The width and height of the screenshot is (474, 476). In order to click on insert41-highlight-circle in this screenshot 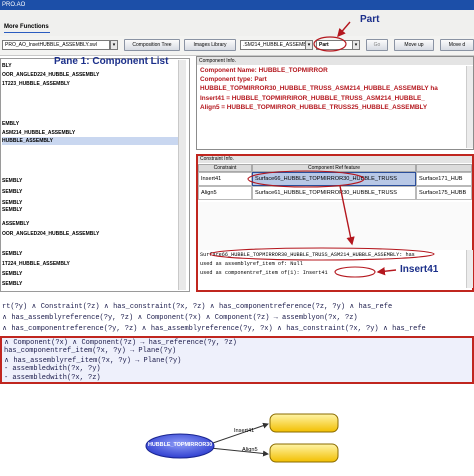, I will do `click(355, 272)`.